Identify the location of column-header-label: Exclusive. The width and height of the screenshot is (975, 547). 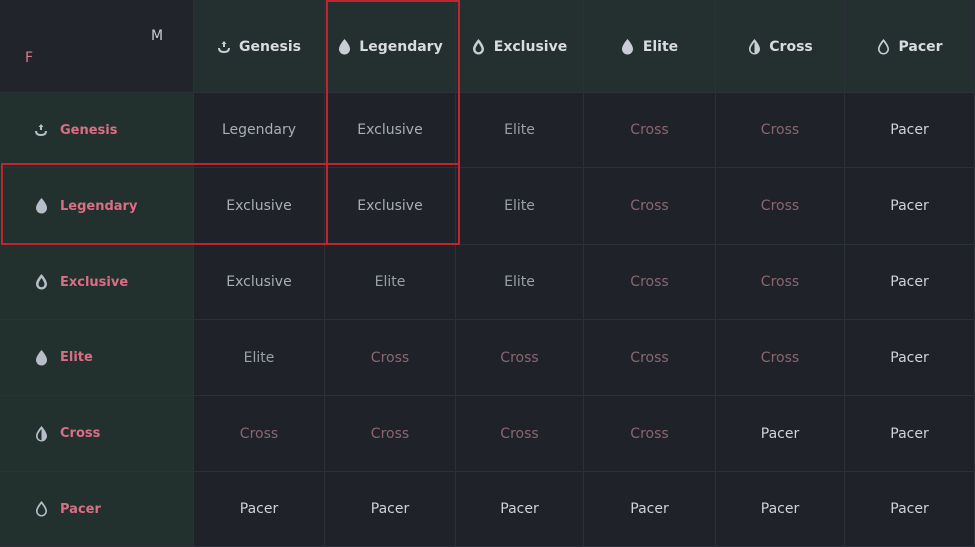
(530, 47).